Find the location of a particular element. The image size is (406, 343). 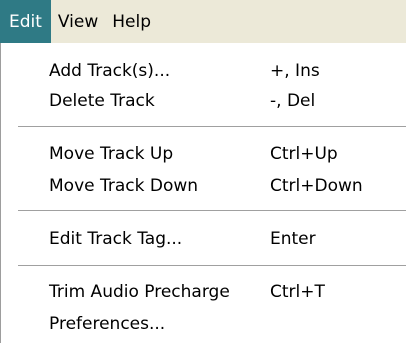

menu-item-label: Move Track Down is located at coordinates (124, 186).